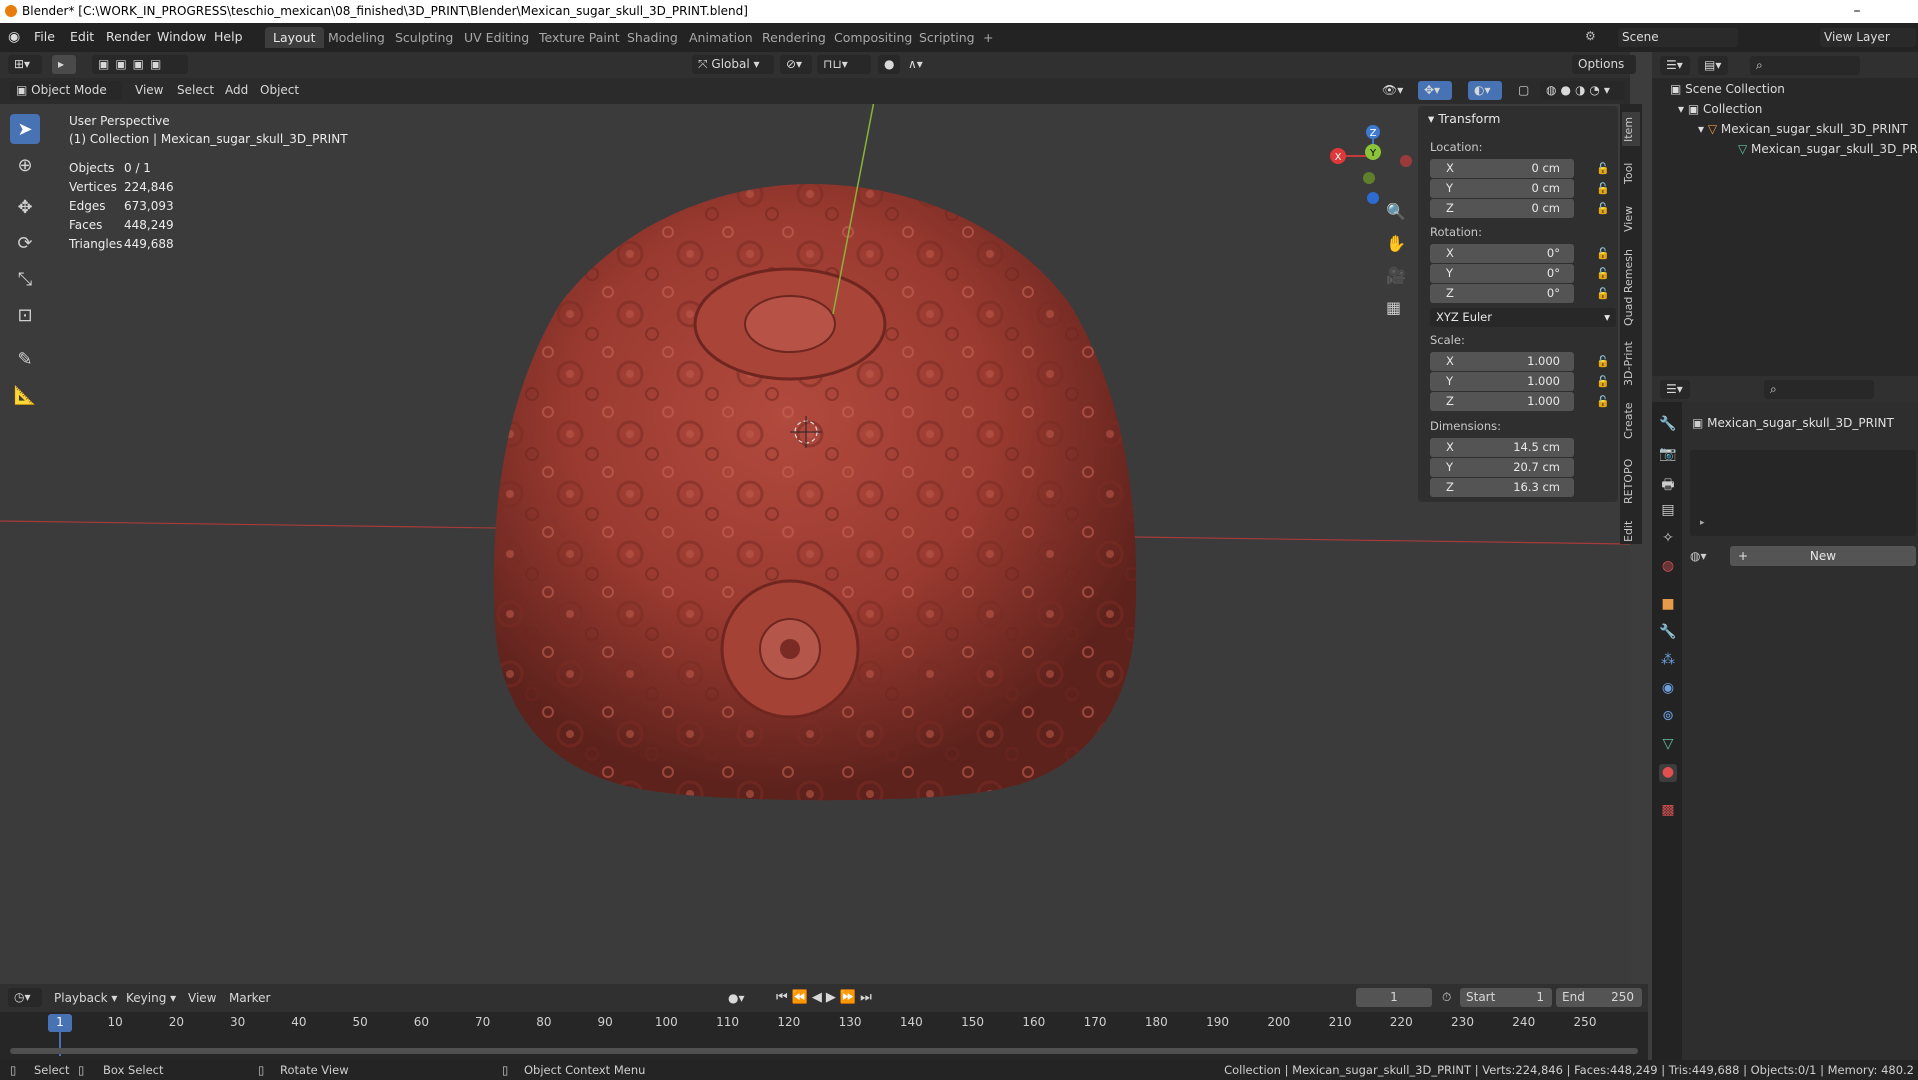 This screenshot has height=1080, width=1918. What do you see at coordinates (1396, 275) in the screenshot?
I see `camera-view-icon: 🎥` at bounding box center [1396, 275].